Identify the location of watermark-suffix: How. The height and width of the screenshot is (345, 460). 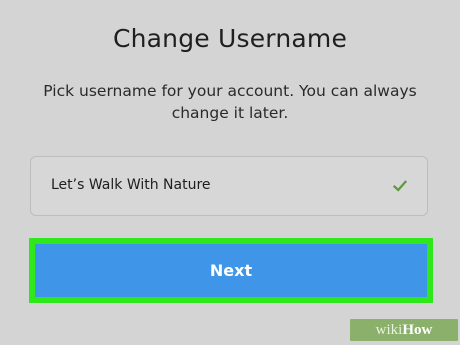
(417, 330).